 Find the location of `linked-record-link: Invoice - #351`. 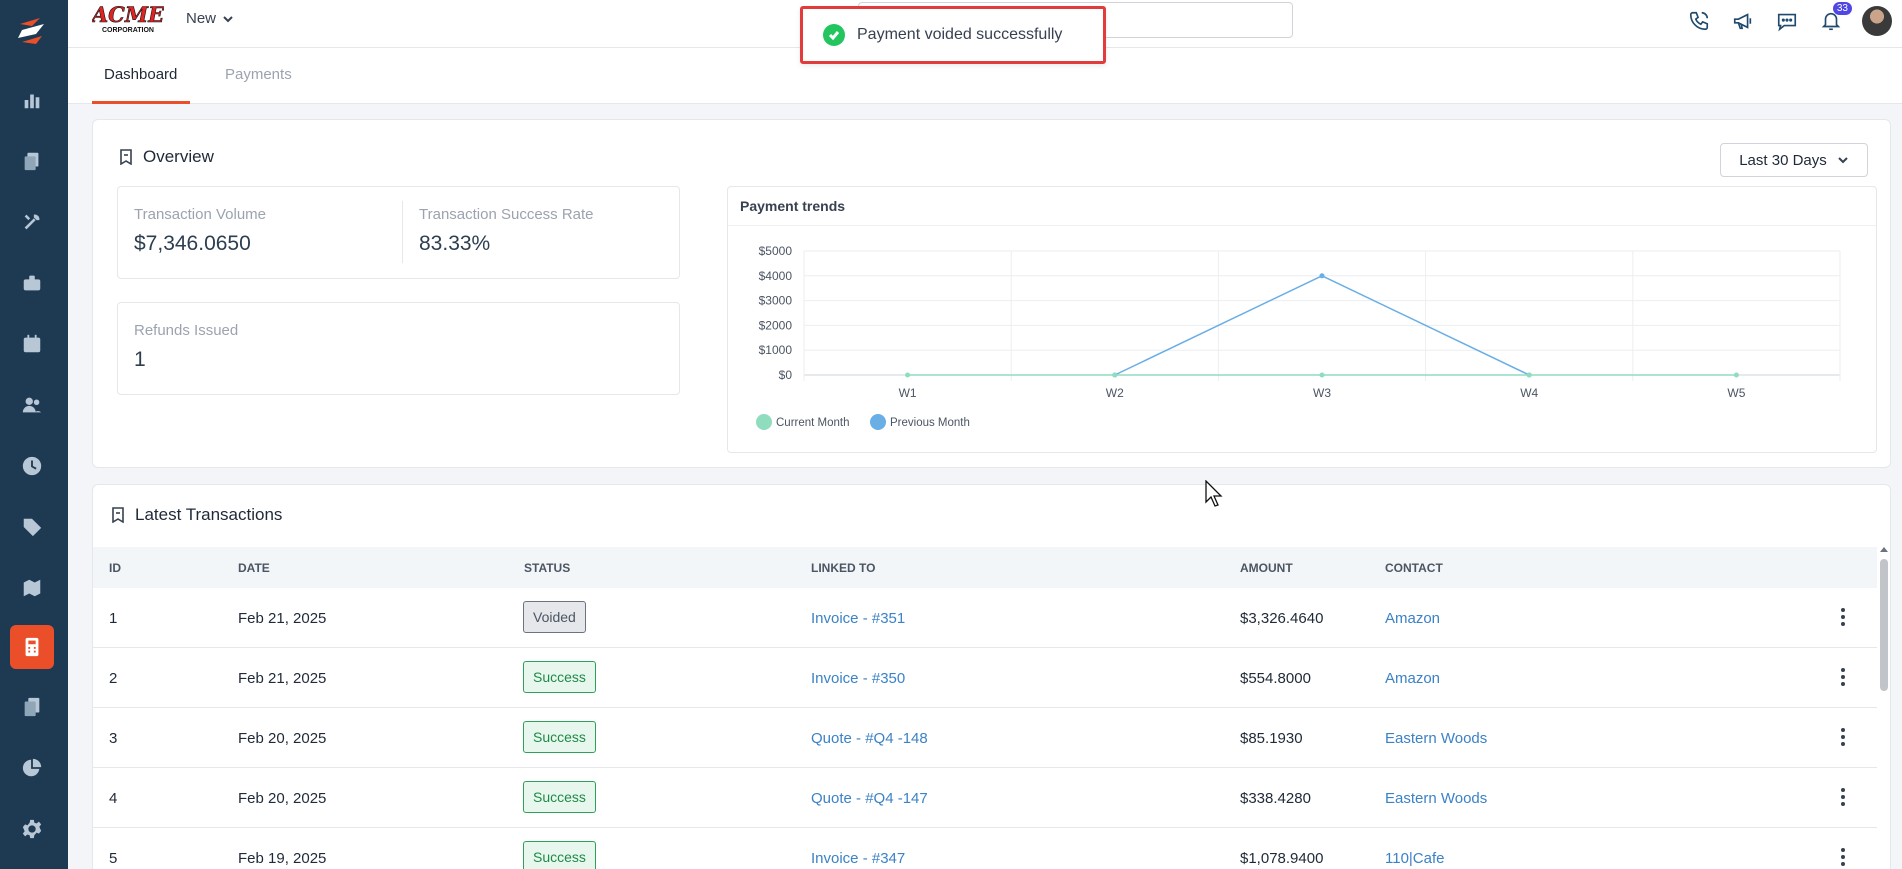

linked-record-link: Invoice - #351 is located at coordinates (858, 618).